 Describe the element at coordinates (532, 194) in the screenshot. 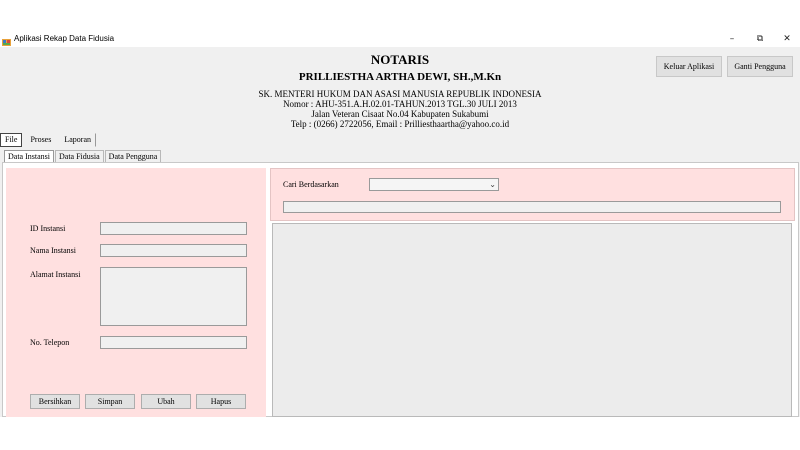

I see `search-panel` at that location.